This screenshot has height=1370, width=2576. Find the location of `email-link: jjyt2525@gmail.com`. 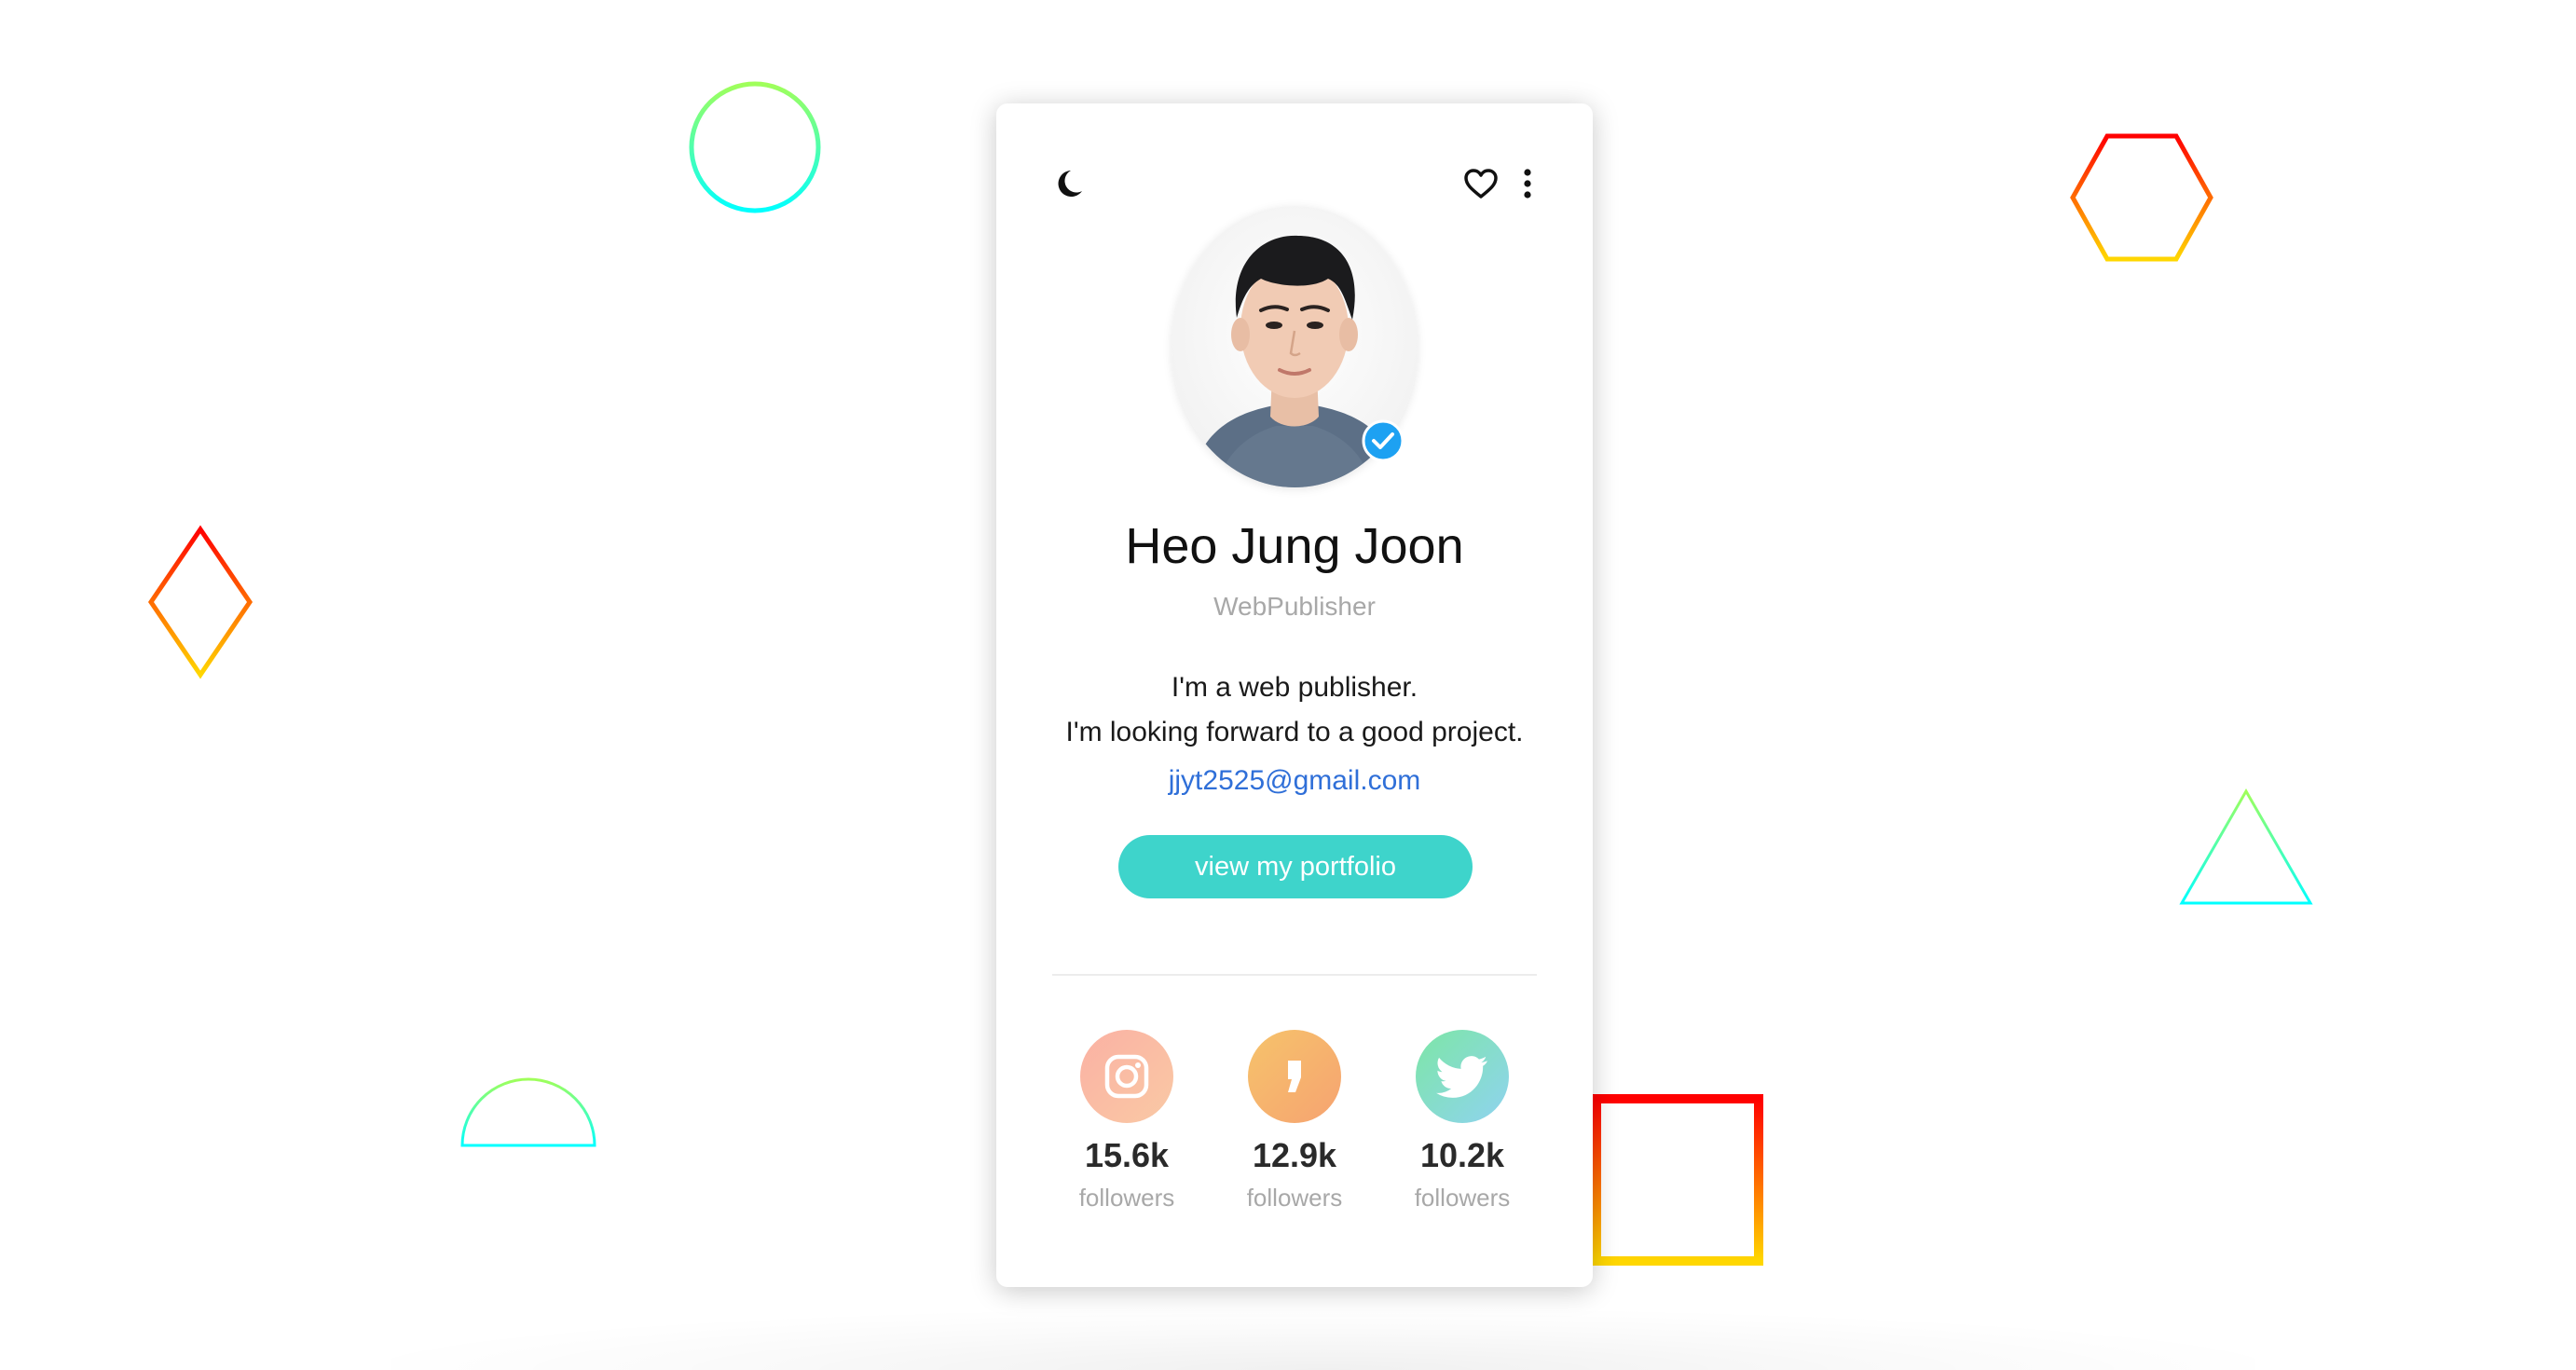

email-link: jjyt2525@gmail.com is located at coordinates (1294, 781).